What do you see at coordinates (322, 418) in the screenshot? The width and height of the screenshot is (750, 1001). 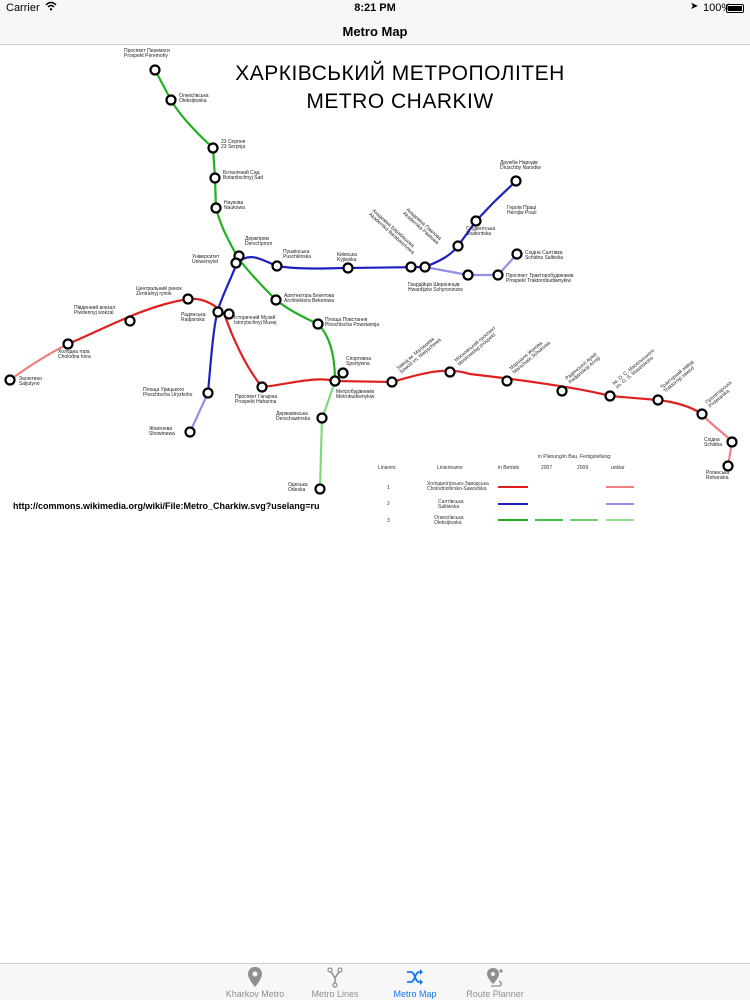 I see `station-derzhavinska` at bounding box center [322, 418].